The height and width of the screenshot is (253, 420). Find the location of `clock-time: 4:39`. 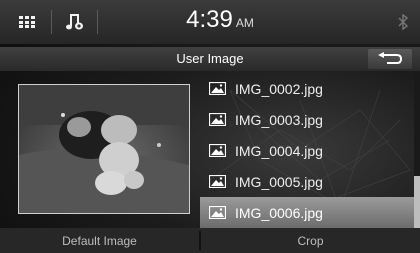

clock-time: 4:39 is located at coordinates (209, 19).